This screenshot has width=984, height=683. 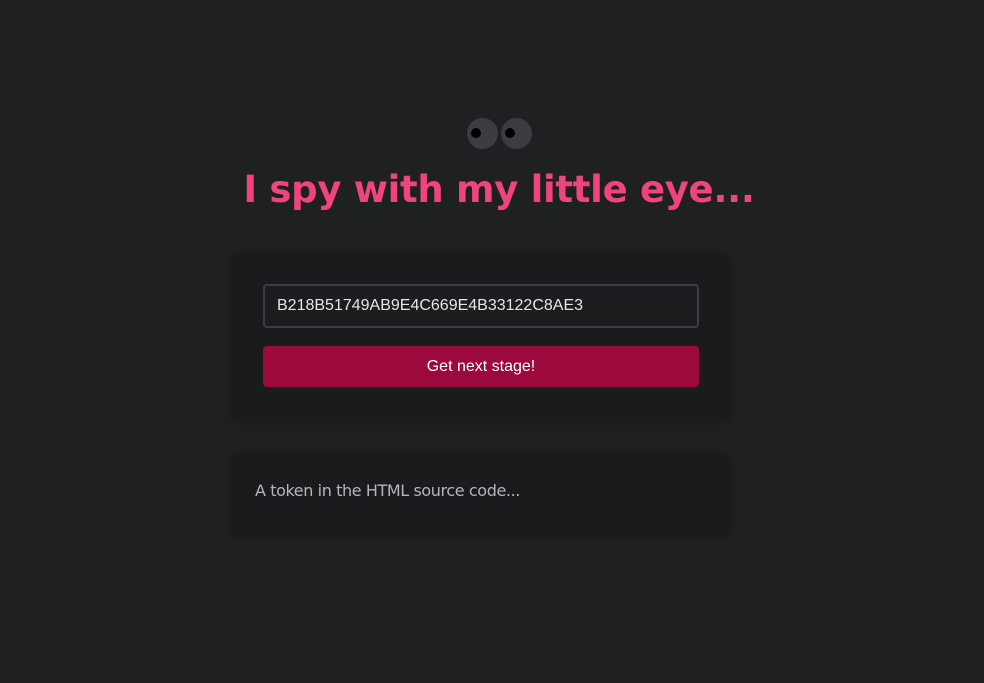 What do you see at coordinates (499, 134) in the screenshot?
I see `eyes-icon` at bounding box center [499, 134].